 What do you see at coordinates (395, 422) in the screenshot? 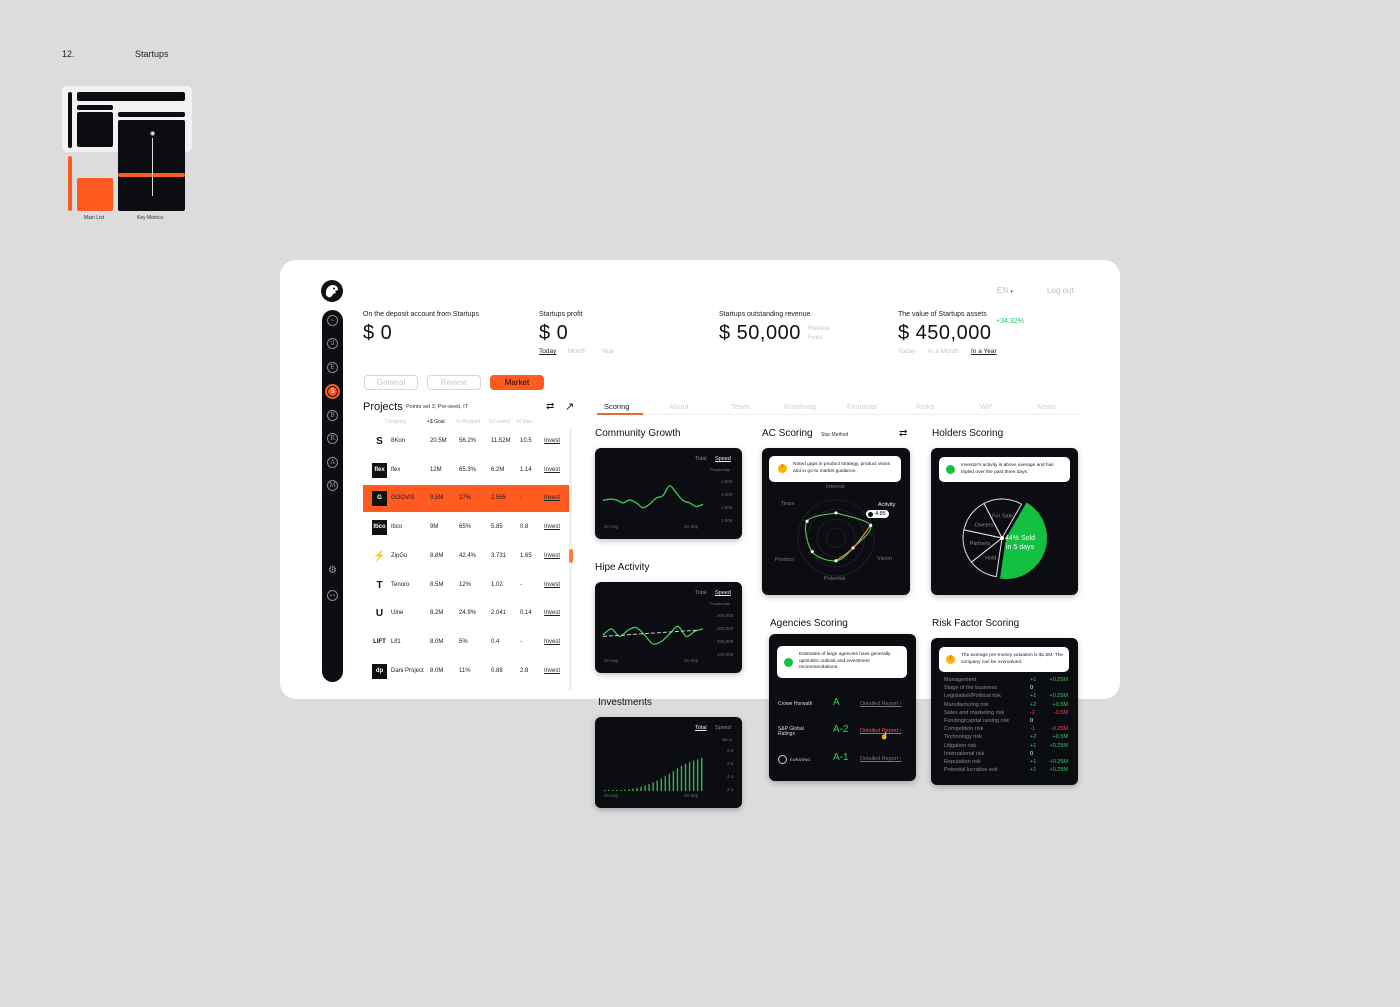
I see `column-company: Company` at bounding box center [395, 422].